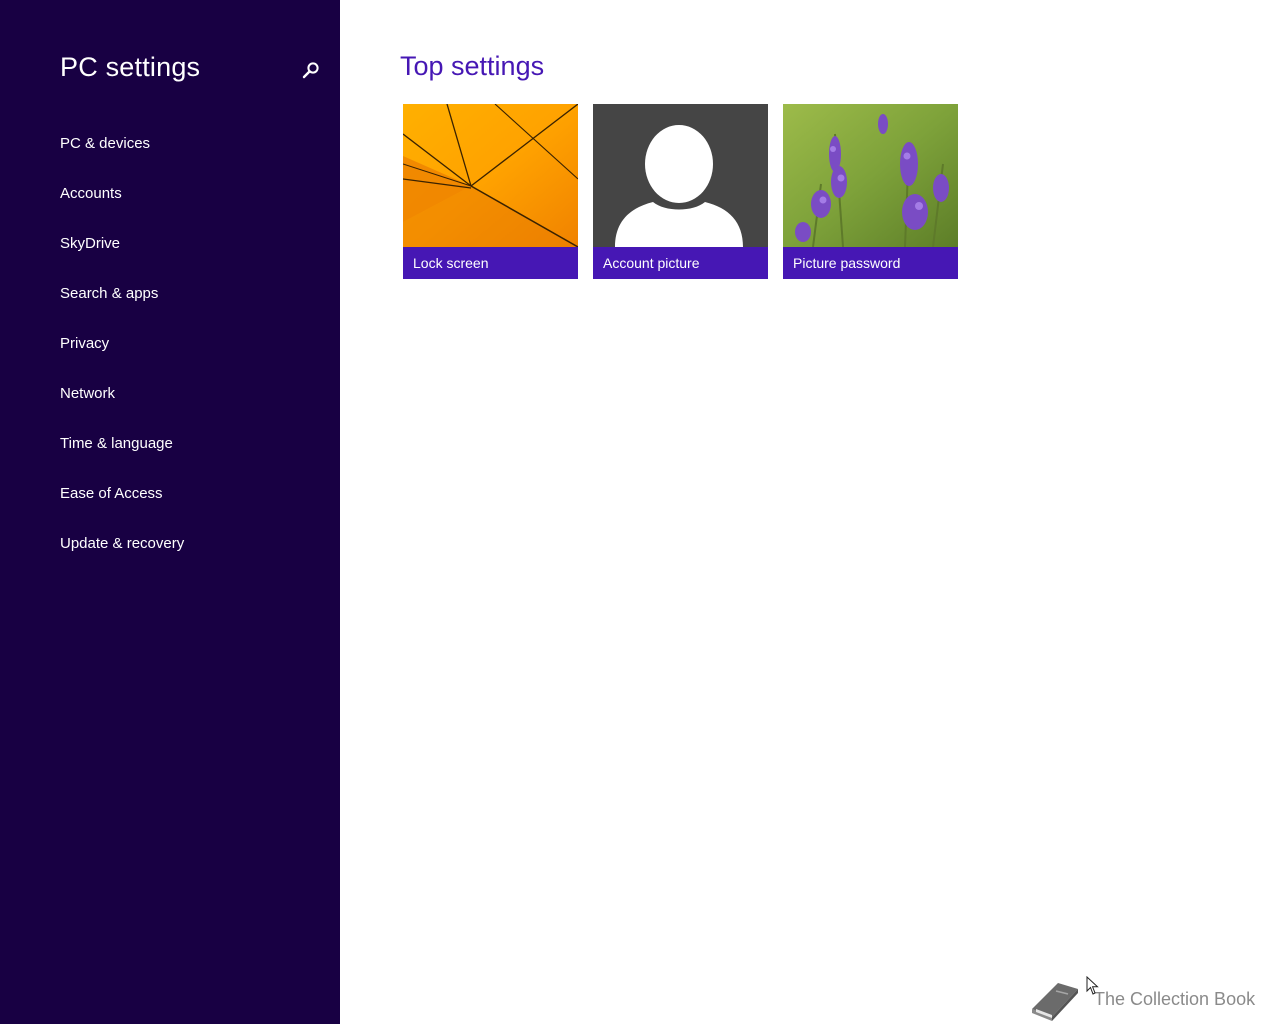 Image resolution: width=1280 pixels, height=1024 pixels. What do you see at coordinates (122, 258) in the screenshot?
I see `nav-item-skydrive: SkyDrive` at bounding box center [122, 258].